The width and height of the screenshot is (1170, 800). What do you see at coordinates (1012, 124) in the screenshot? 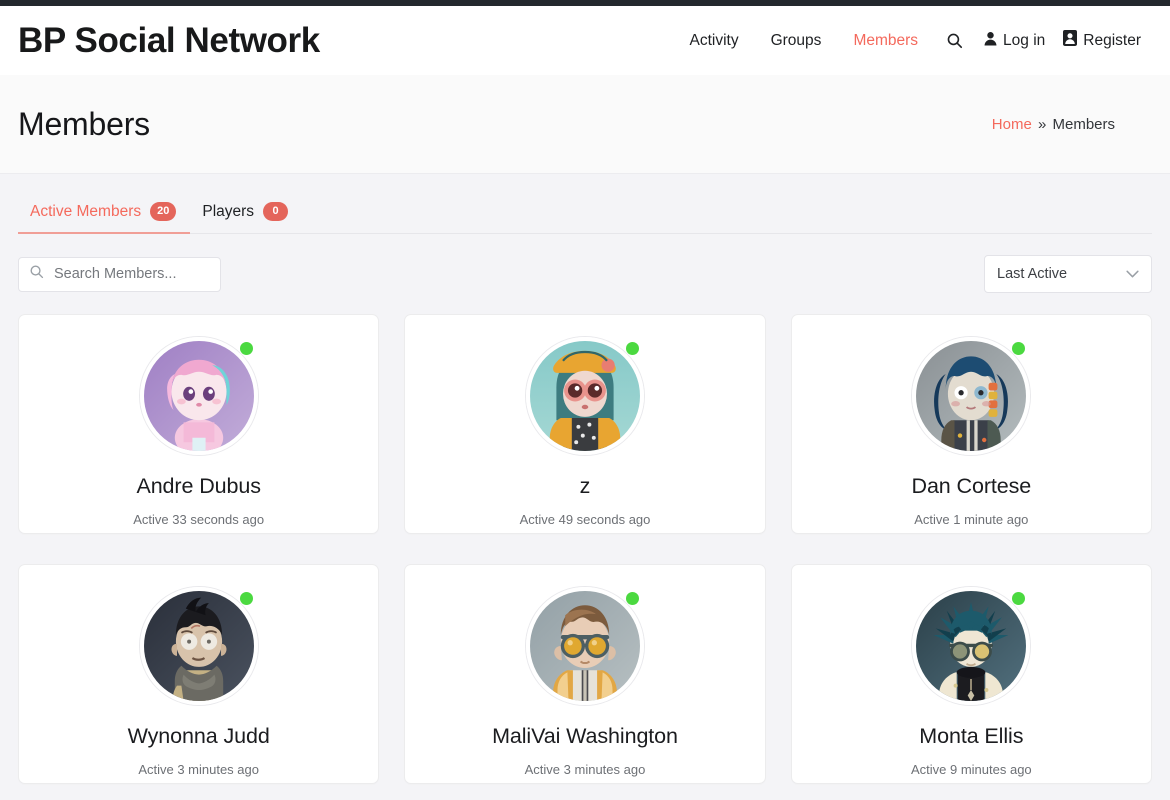
I see `breadcrumb-home: Home` at bounding box center [1012, 124].